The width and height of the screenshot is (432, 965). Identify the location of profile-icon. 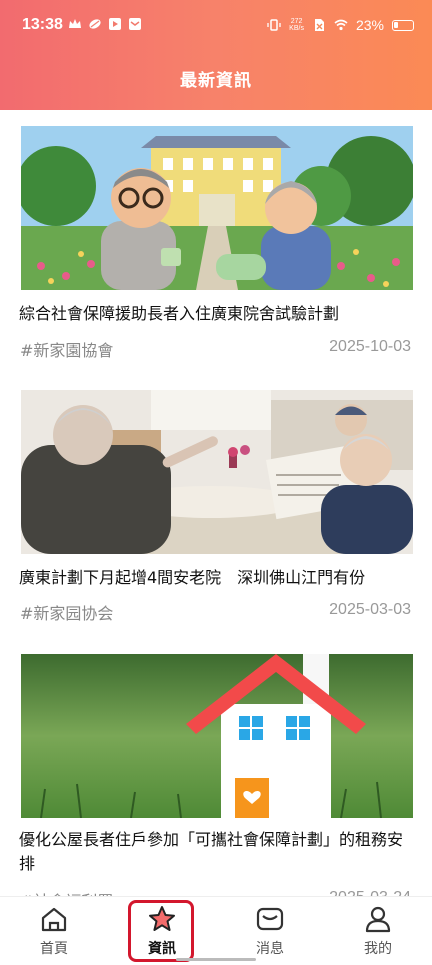
(378, 919).